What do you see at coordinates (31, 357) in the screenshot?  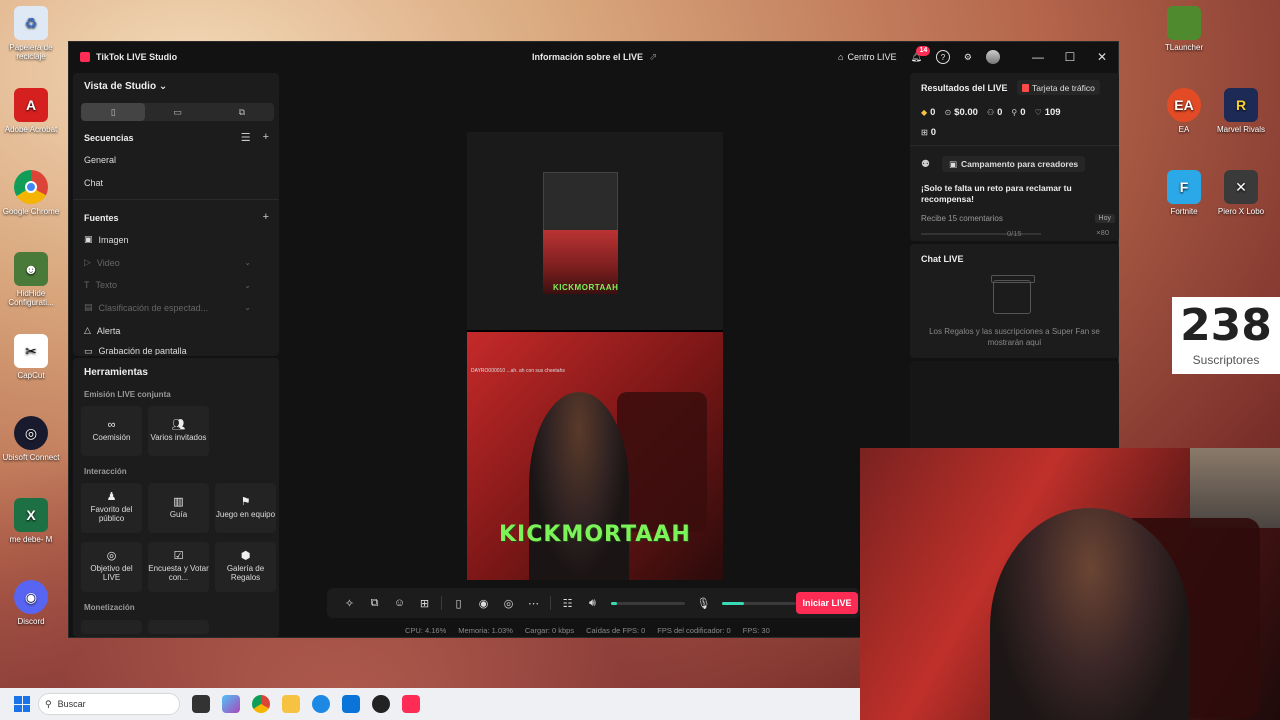 I see `desktop-icon-capcut: ✂ CapCut` at bounding box center [31, 357].